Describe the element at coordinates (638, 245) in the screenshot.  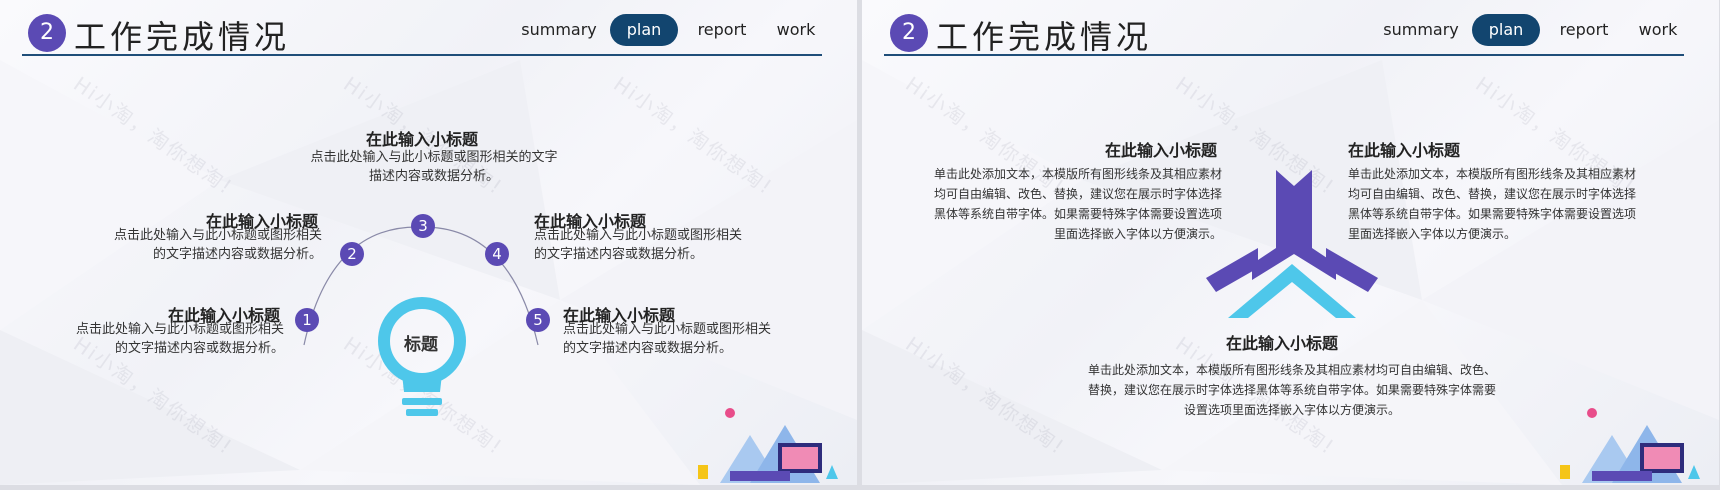
I see `item-4-desc: 点击此处输入与此小标题或图形相关 的文字描述内容或数据分析。` at that location.